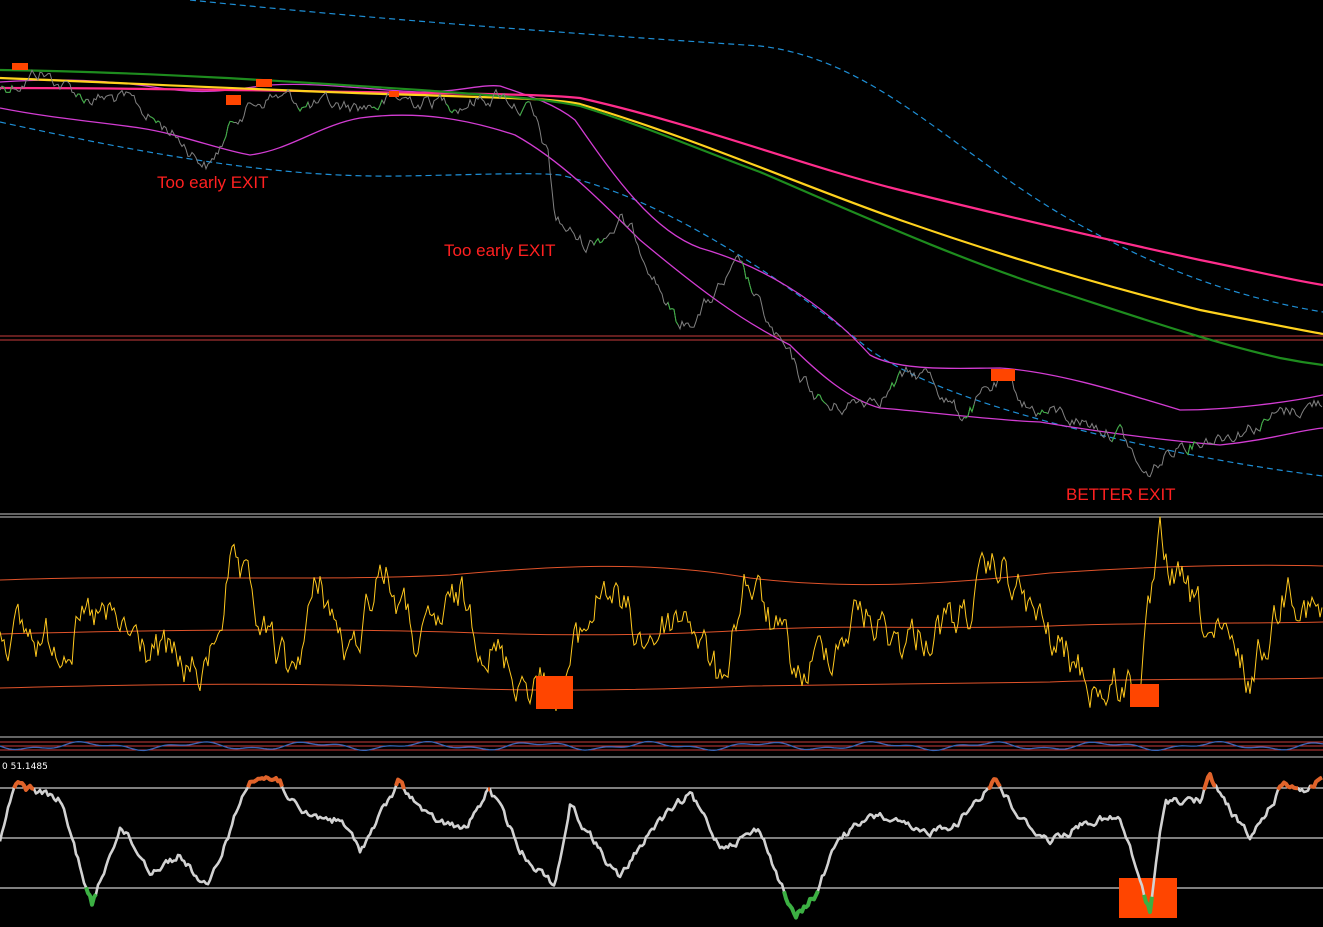 This screenshot has height=927, width=1323. What do you see at coordinates (1121, 494) in the screenshot?
I see `annotation-label: BETTER EXIT` at bounding box center [1121, 494].